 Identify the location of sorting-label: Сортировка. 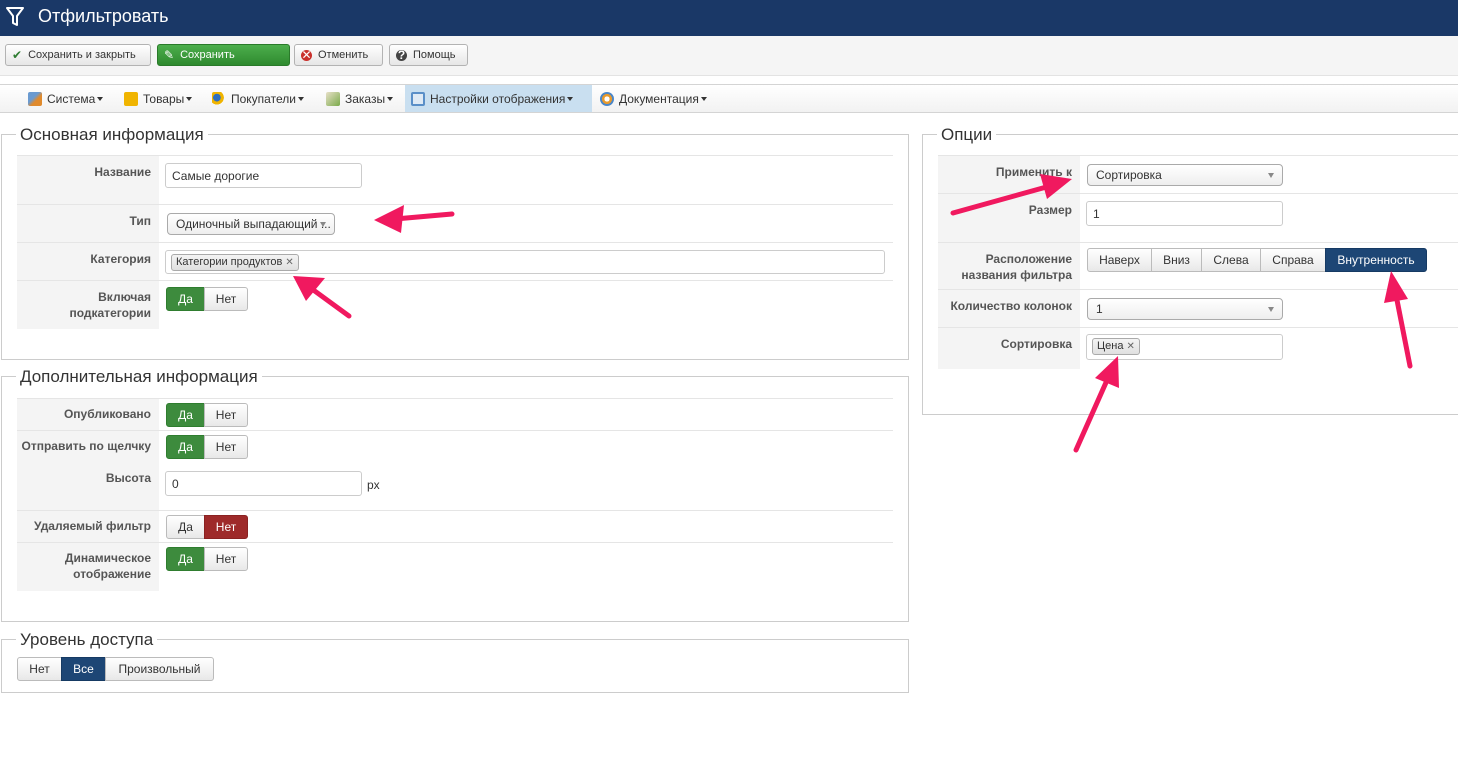
(1009, 348).